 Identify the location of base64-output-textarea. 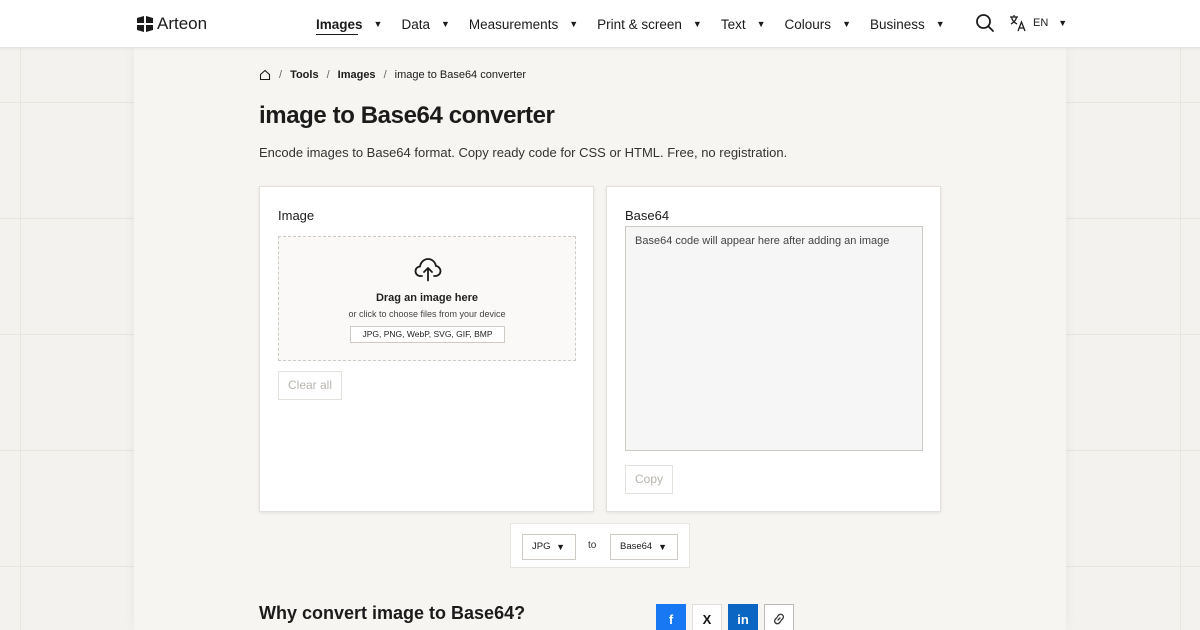
(774, 338).